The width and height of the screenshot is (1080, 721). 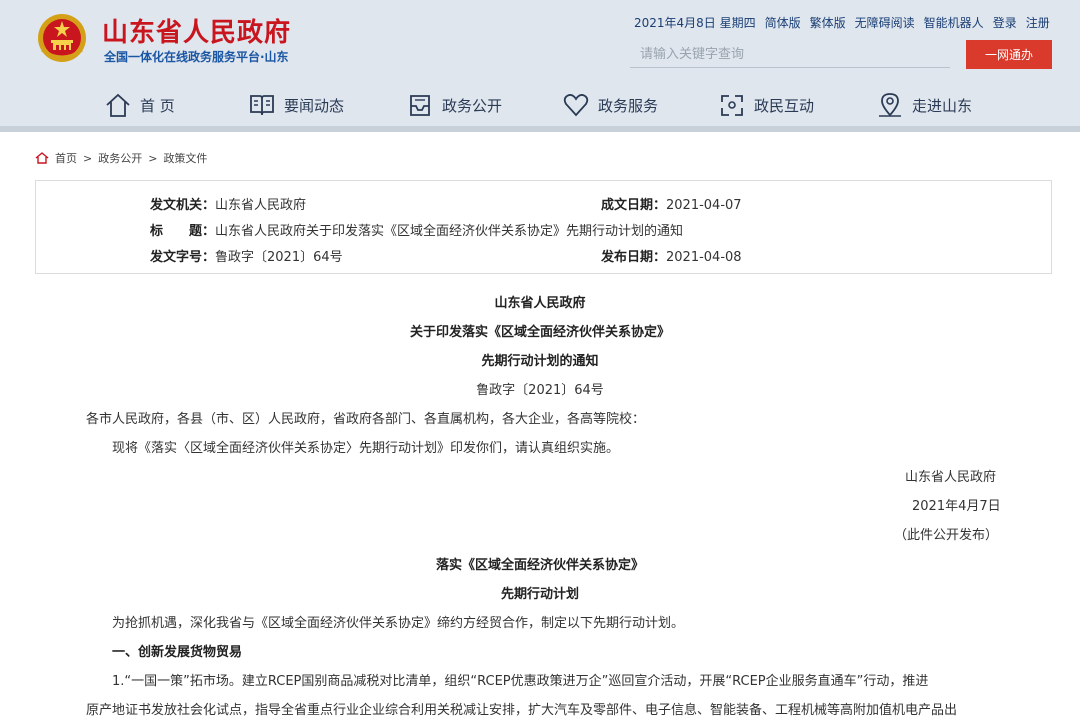 What do you see at coordinates (628, 105) in the screenshot?
I see `nav-label: 政务服务` at bounding box center [628, 105].